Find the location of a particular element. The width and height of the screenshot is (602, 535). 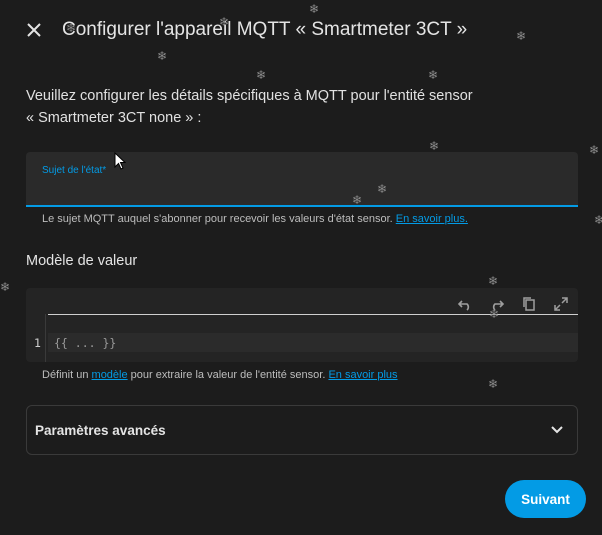

fullscreen-button is located at coordinates (561, 304).